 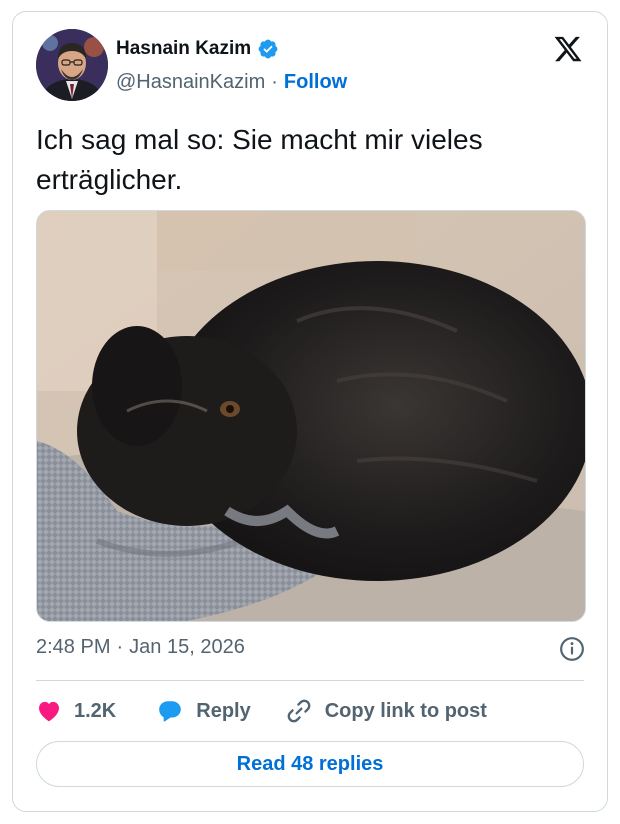 What do you see at coordinates (310, 680) in the screenshot?
I see `divider` at bounding box center [310, 680].